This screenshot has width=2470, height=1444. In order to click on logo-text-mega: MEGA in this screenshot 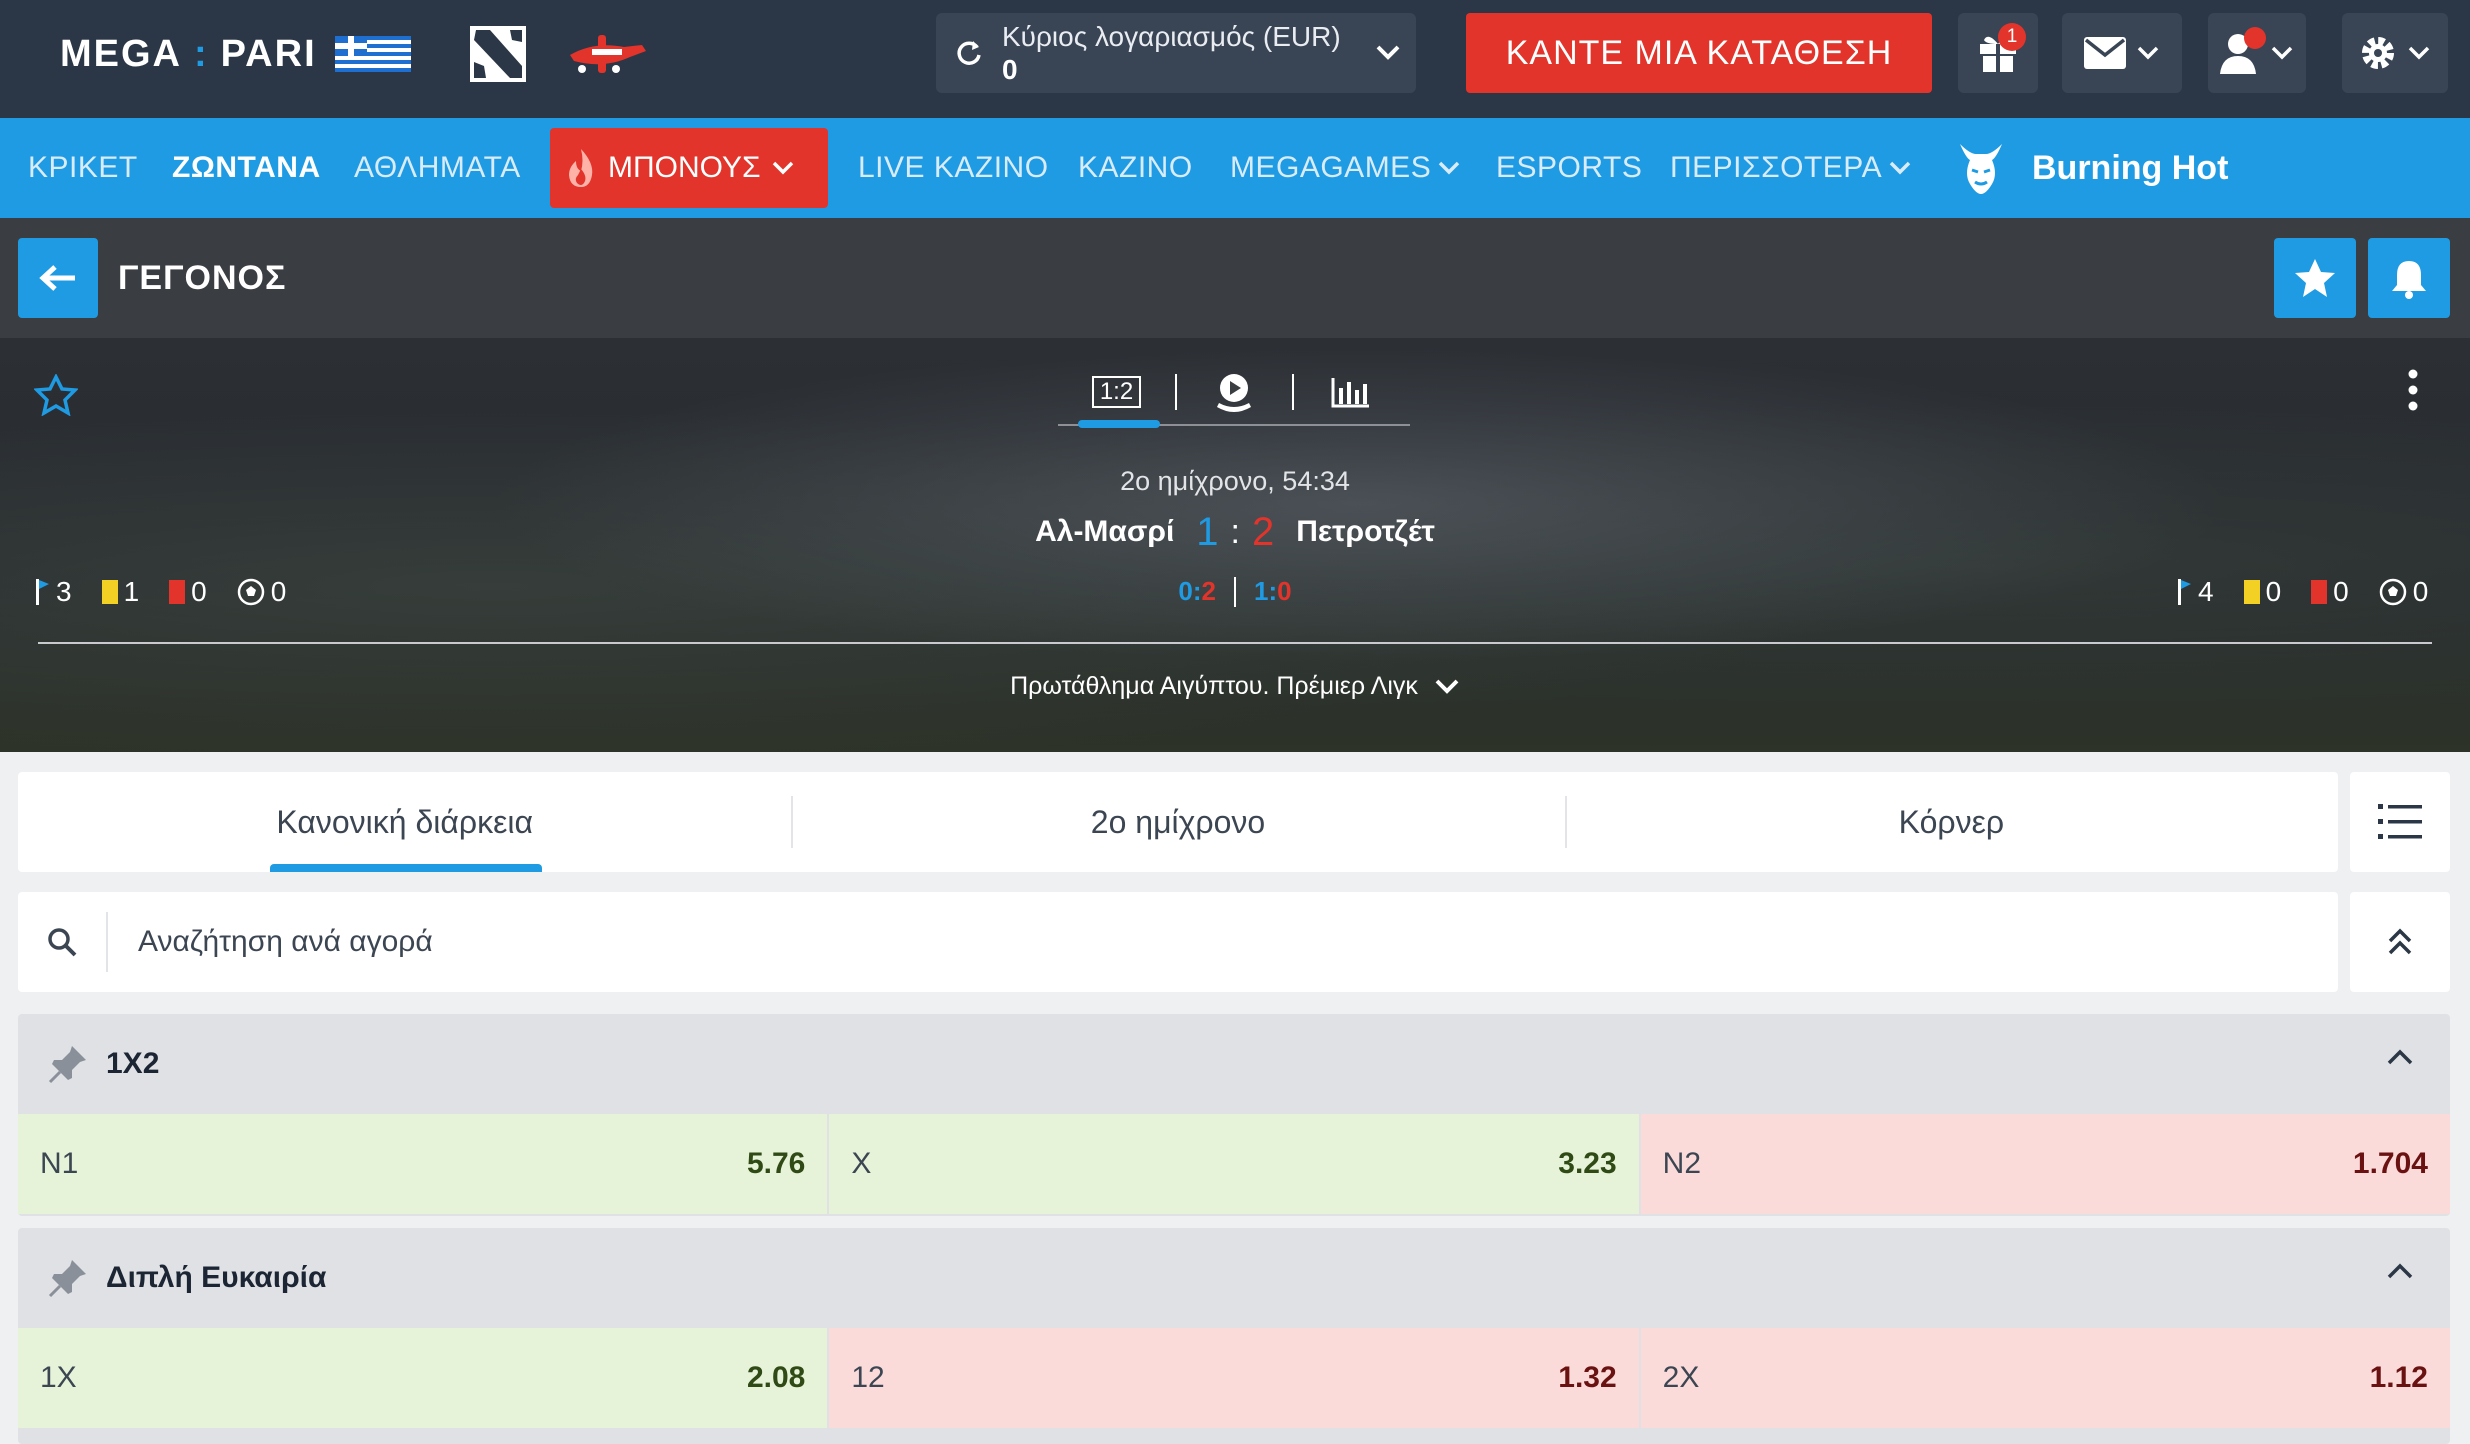, I will do `click(121, 53)`.